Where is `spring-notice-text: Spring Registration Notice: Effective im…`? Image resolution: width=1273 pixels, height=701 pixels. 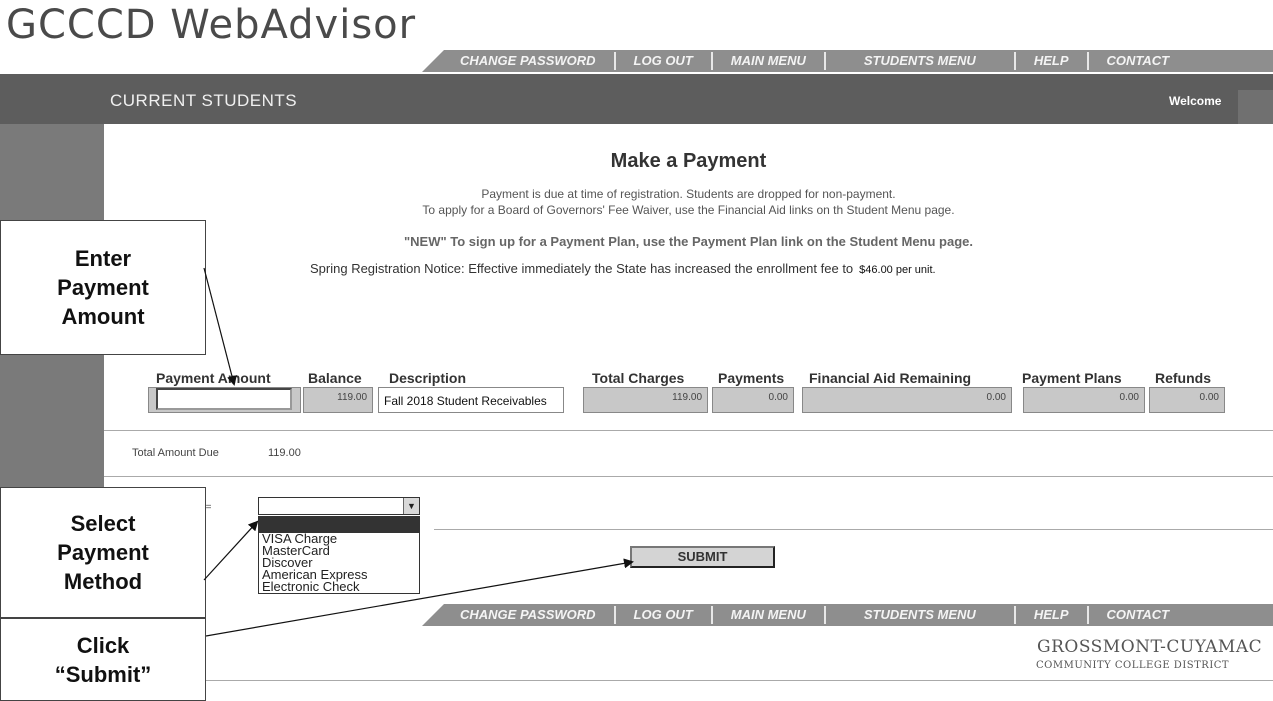
spring-notice-text: Spring Registration Notice: Effective im… is located at coordinates (582, 268).